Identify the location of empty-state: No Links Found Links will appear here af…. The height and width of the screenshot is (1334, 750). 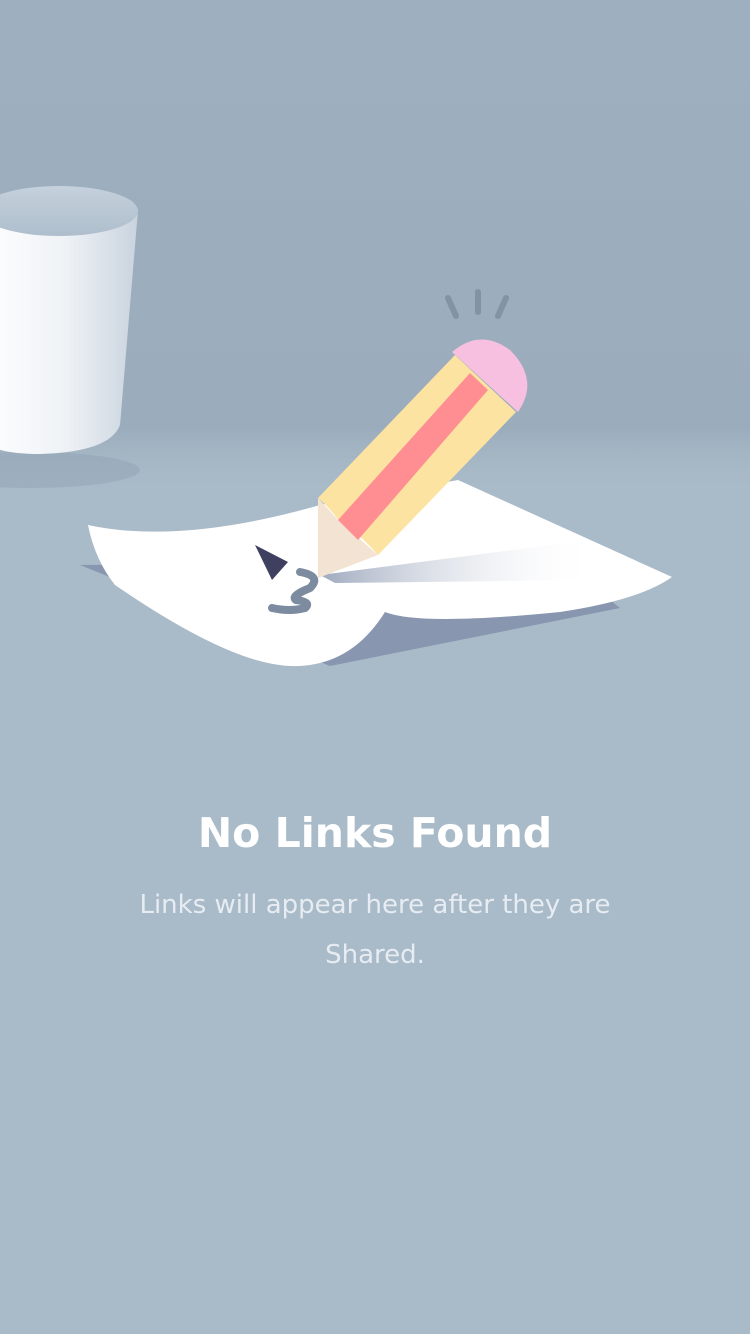
(375, 890).